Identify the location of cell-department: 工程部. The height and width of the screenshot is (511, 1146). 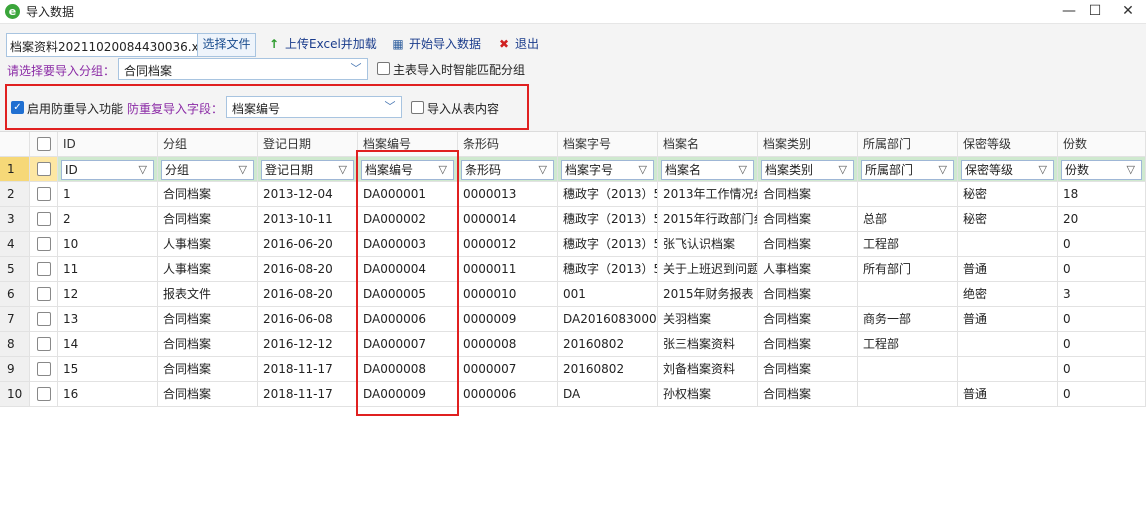
(908, 244).